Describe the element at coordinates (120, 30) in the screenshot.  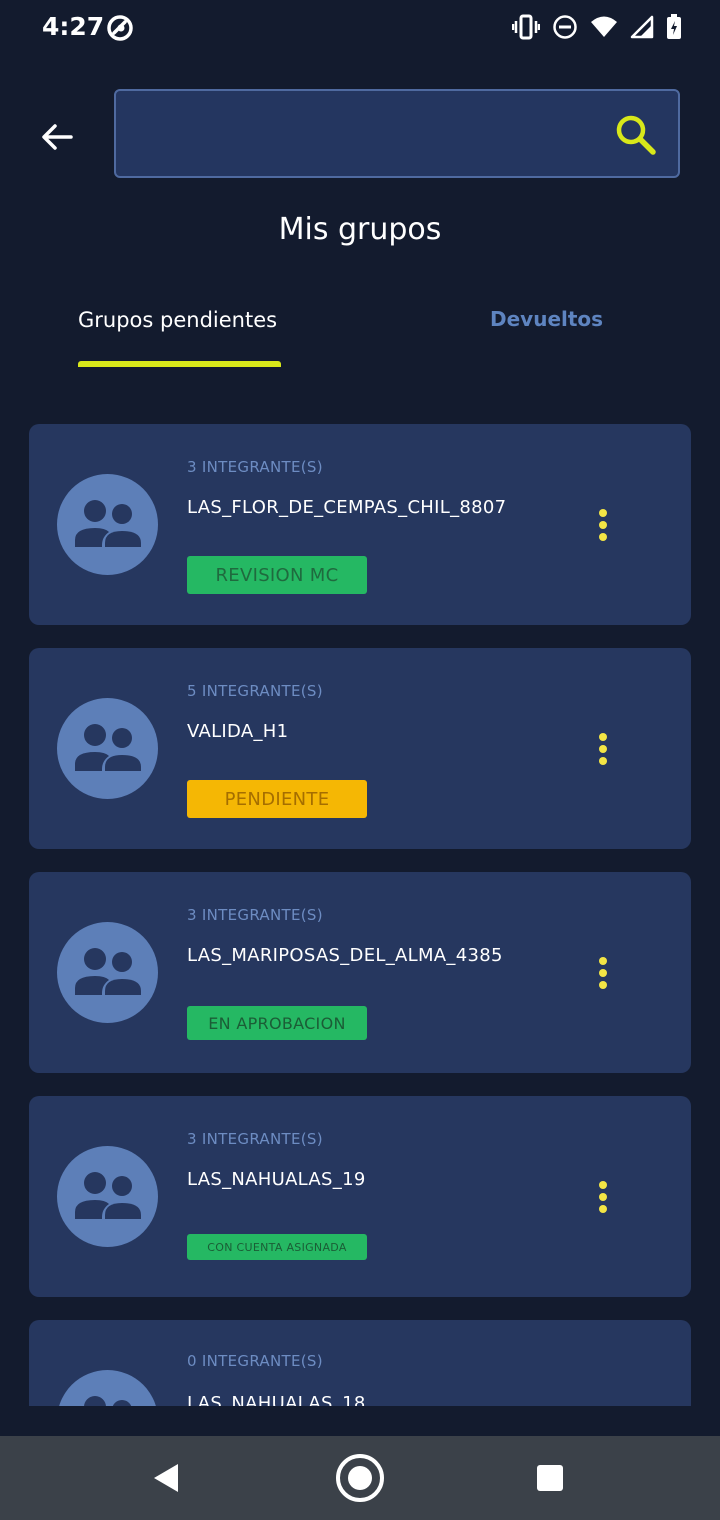
I see `at-sign-icon` at that location.